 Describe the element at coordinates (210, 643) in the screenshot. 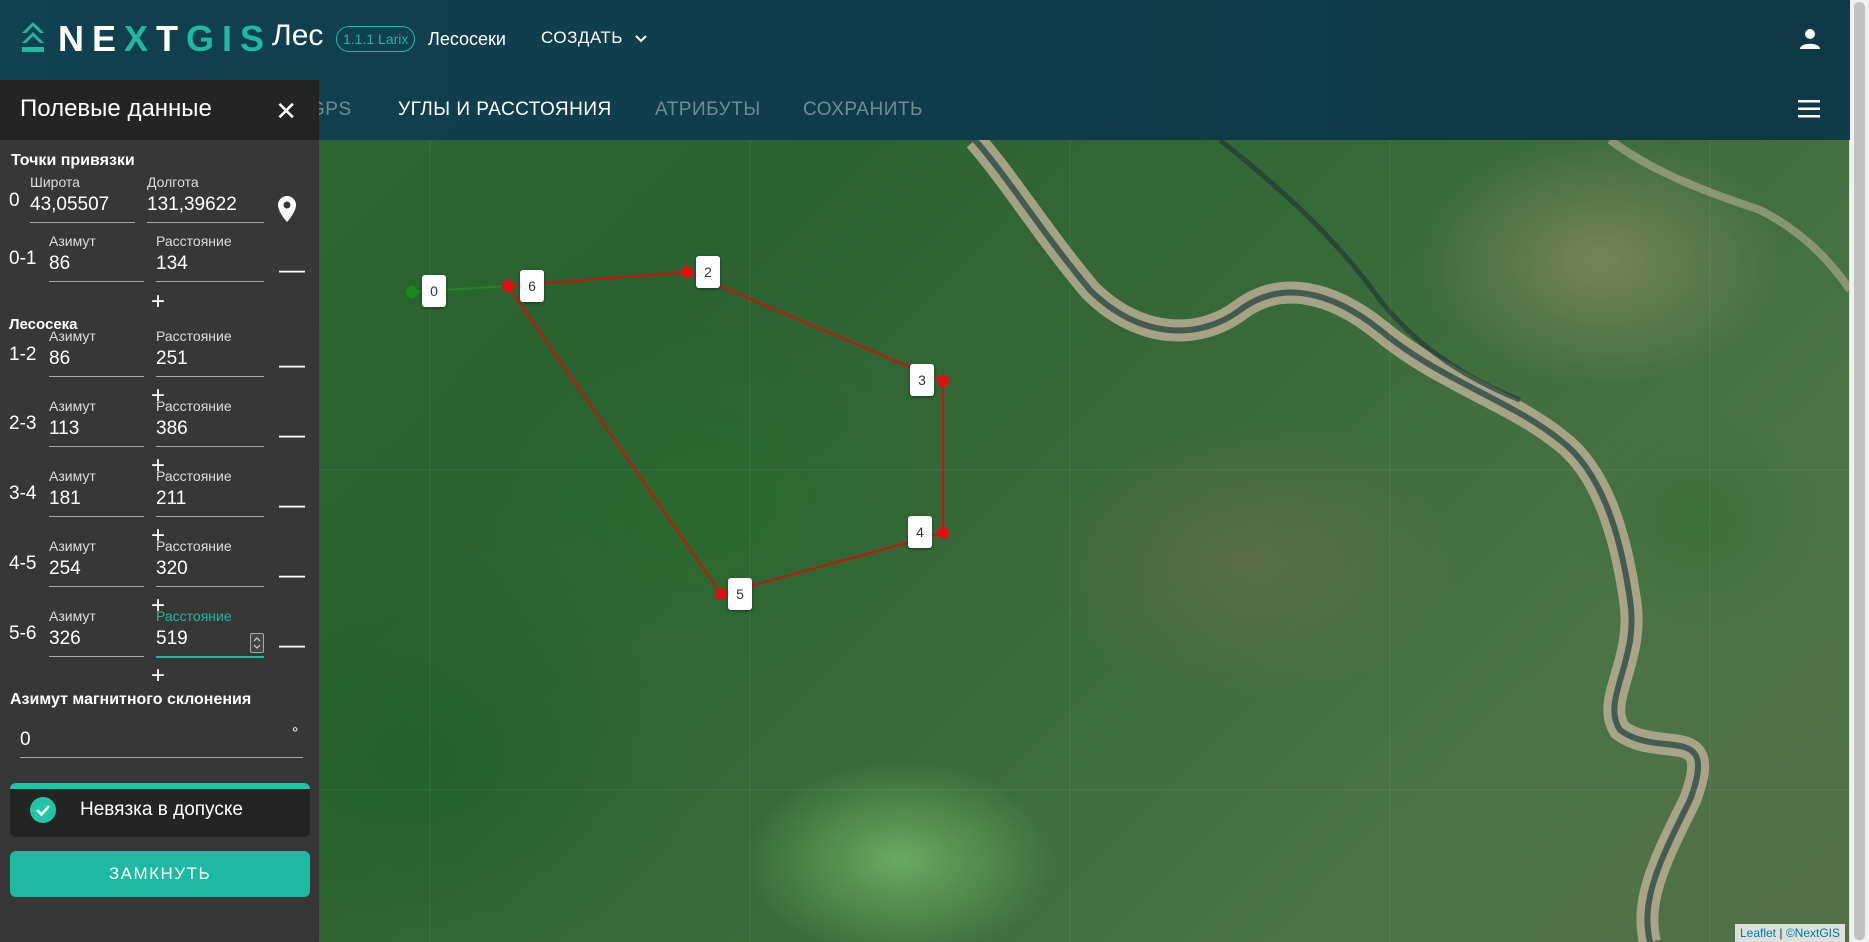

I see `distance-input-active: 519` at that location.